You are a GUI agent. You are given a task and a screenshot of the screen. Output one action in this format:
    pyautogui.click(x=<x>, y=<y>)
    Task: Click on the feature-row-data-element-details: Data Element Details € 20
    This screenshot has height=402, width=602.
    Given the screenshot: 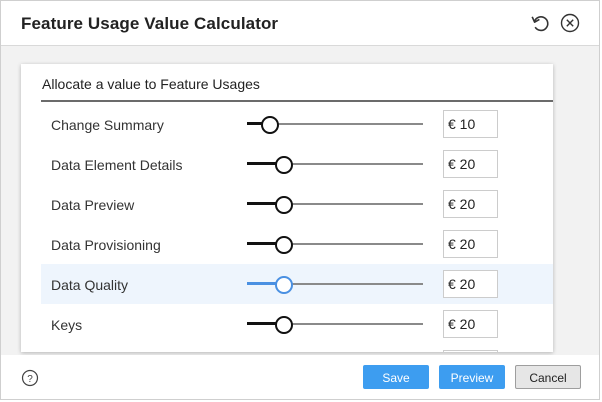 What is the action you would take?
    pyautogui.click(x=297, y=164)
    